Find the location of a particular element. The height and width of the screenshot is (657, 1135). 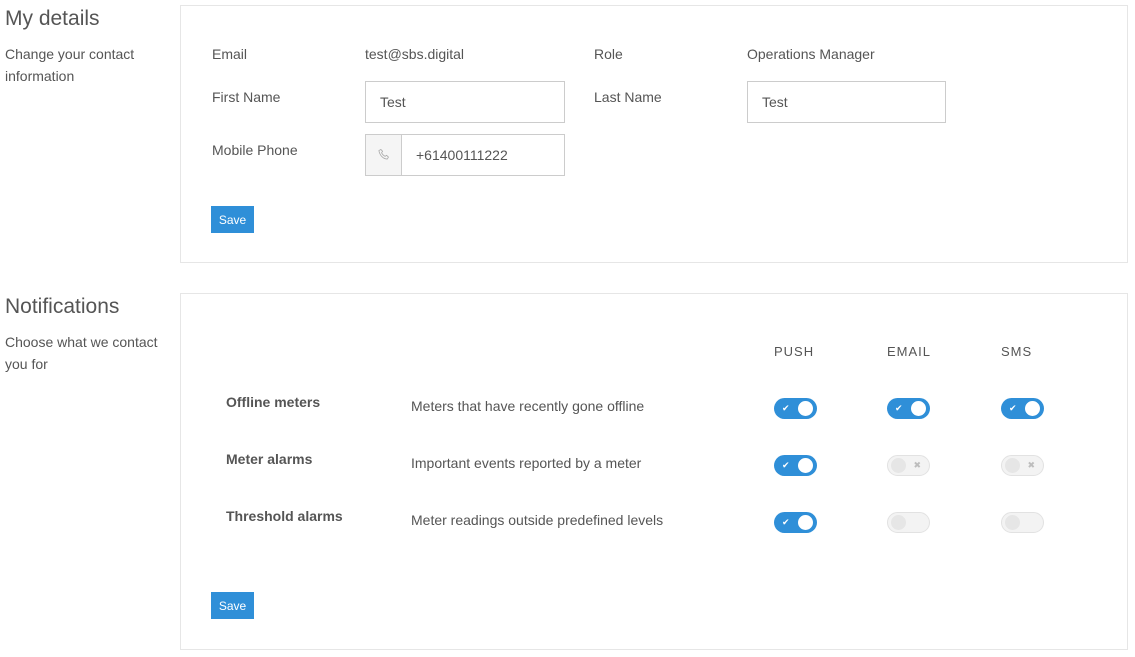

notification-description-threshold-alarms: Meter readings outside predefined levels is located at coordinates (537, 520).